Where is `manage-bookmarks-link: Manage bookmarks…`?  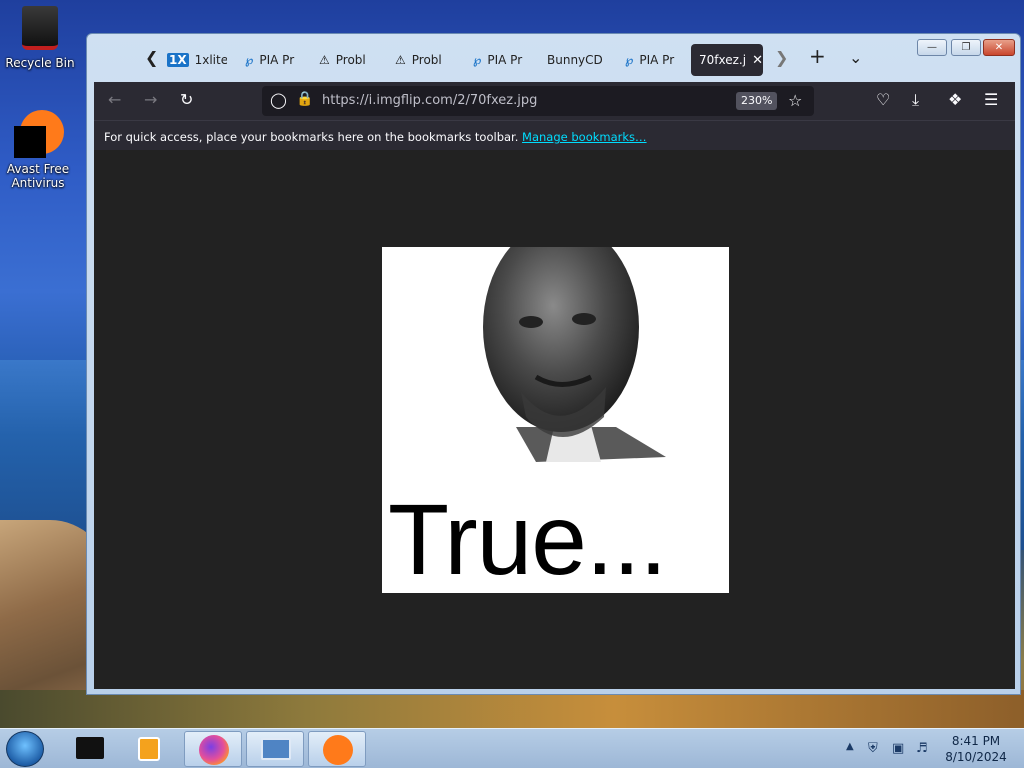 manage-bookmarks-link: Manage bookmarks… is located at coordinates (584, 137).